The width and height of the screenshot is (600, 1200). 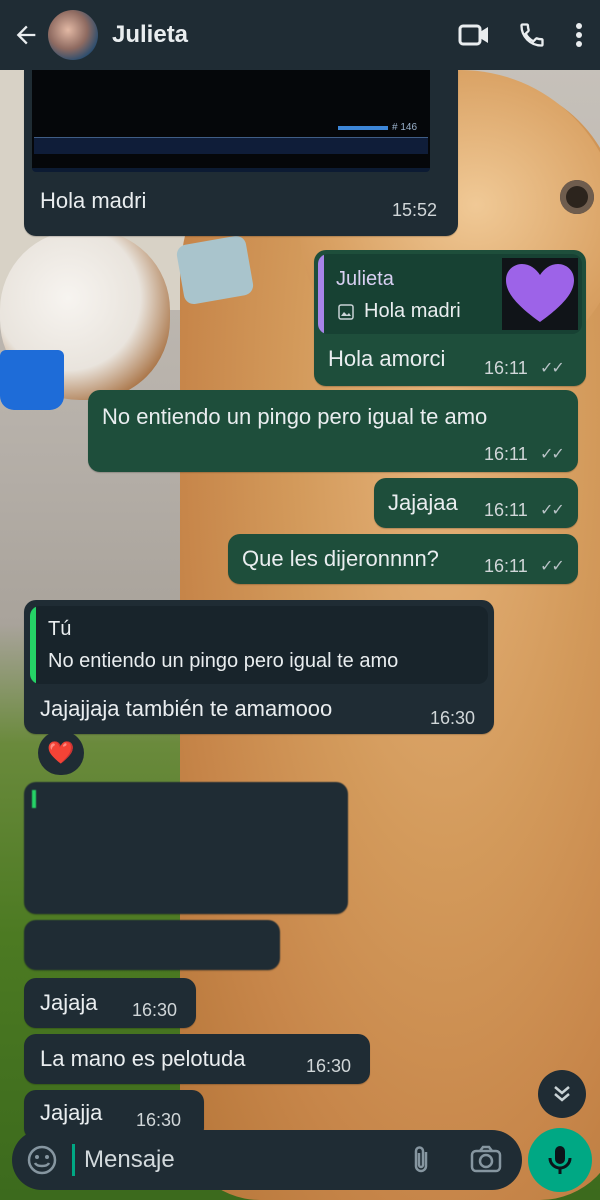 I want to click on back-arrow-icon, so click(x=26, y=35).